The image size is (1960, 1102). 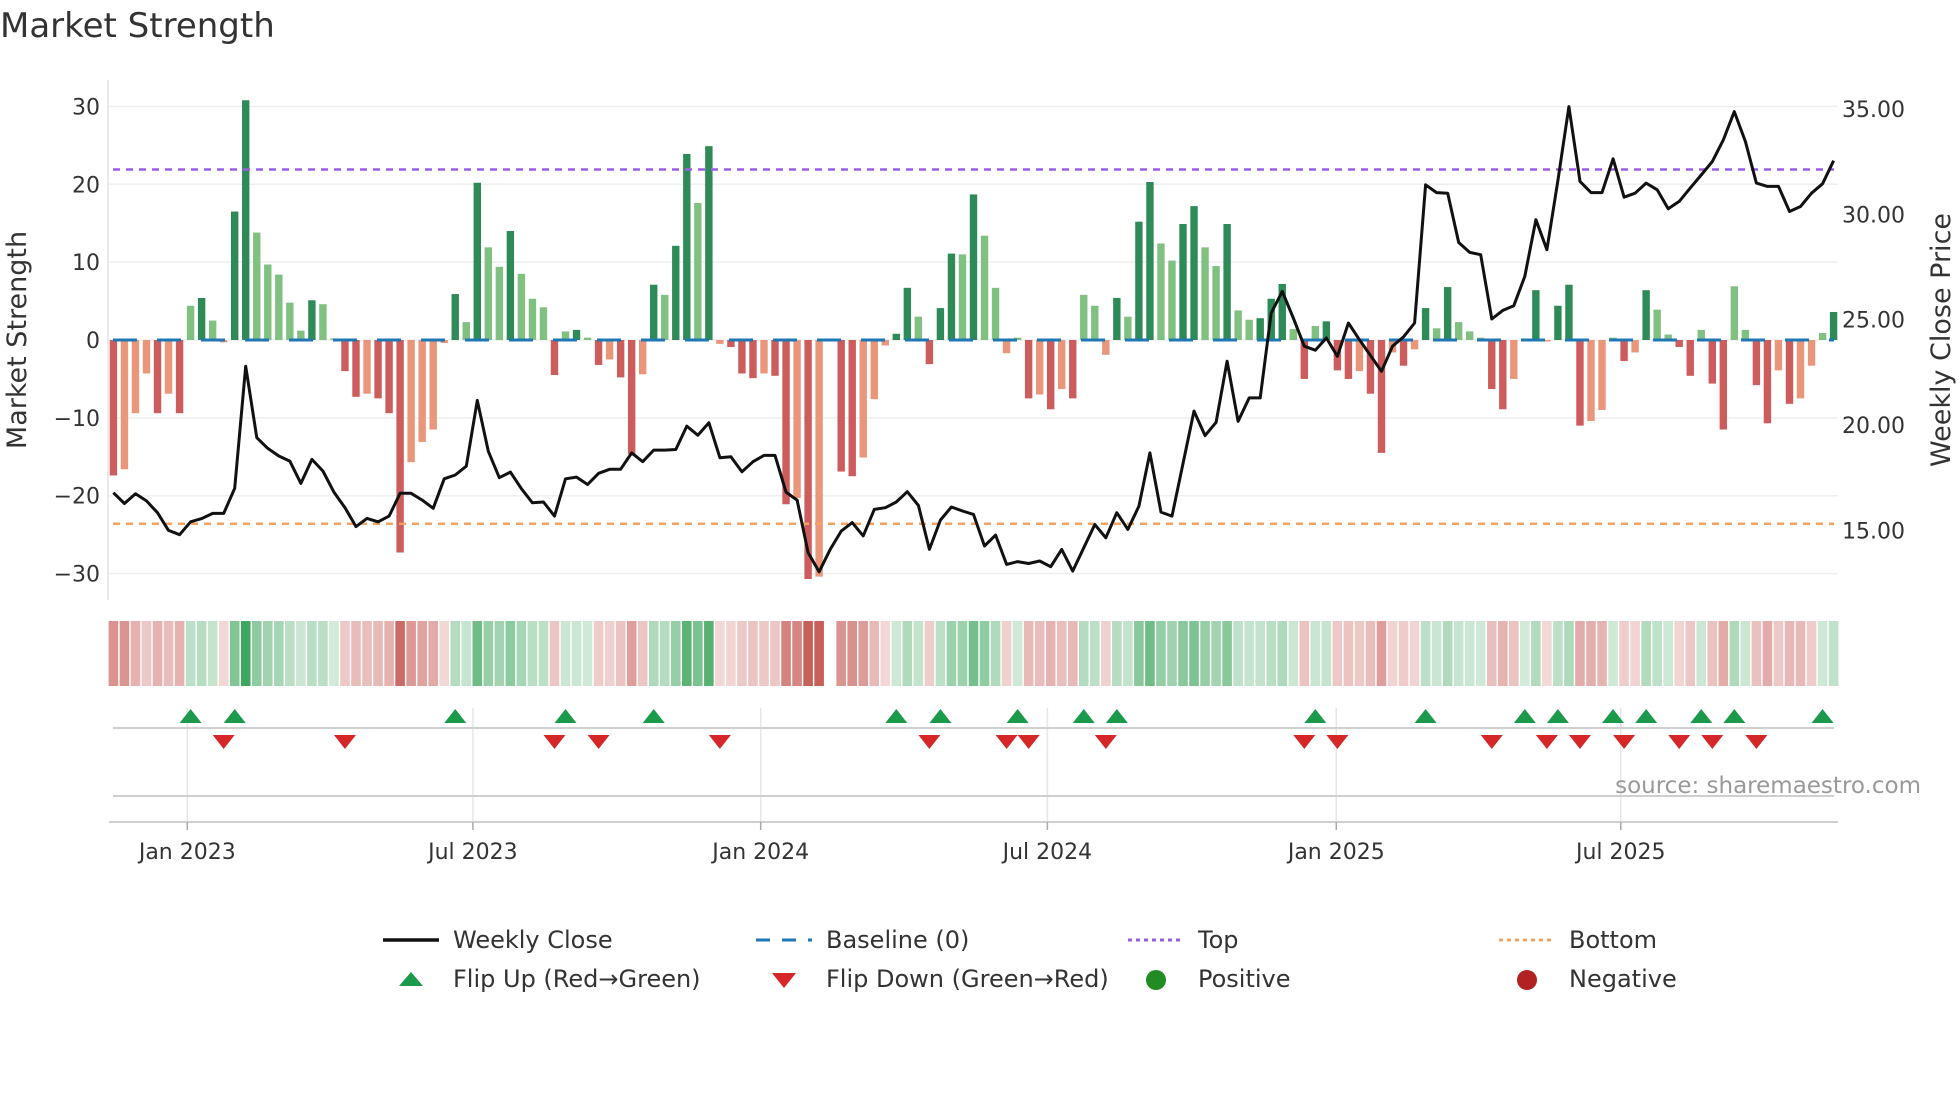 What do you see at coordinates (759, 852) in the screenshot?
I see `x-tick-label: Jan 2024` at bounding box center [759, 852].